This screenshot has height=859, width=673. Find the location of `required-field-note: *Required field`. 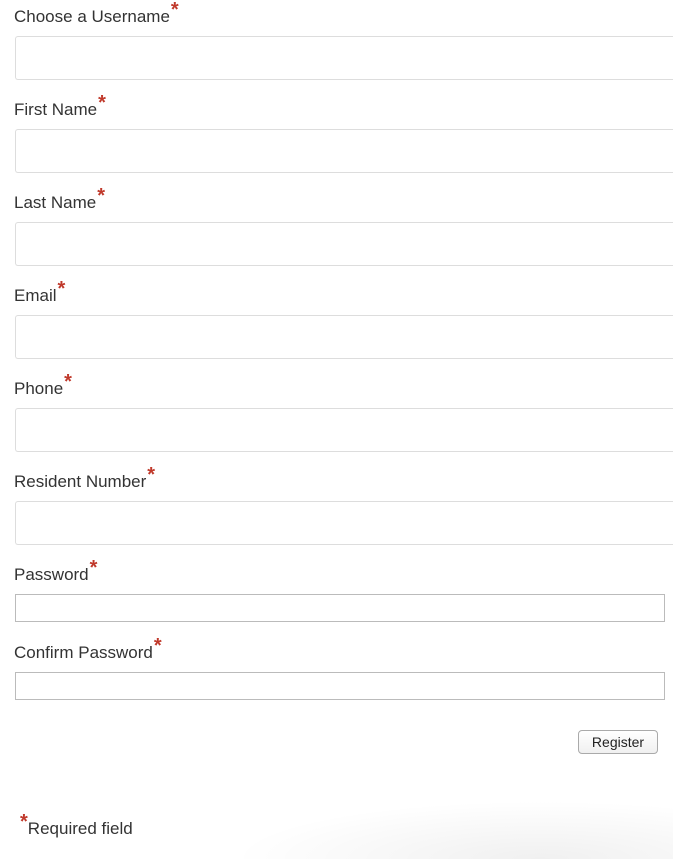

required-field-note: *Required field is located at coordinates (76, 825).